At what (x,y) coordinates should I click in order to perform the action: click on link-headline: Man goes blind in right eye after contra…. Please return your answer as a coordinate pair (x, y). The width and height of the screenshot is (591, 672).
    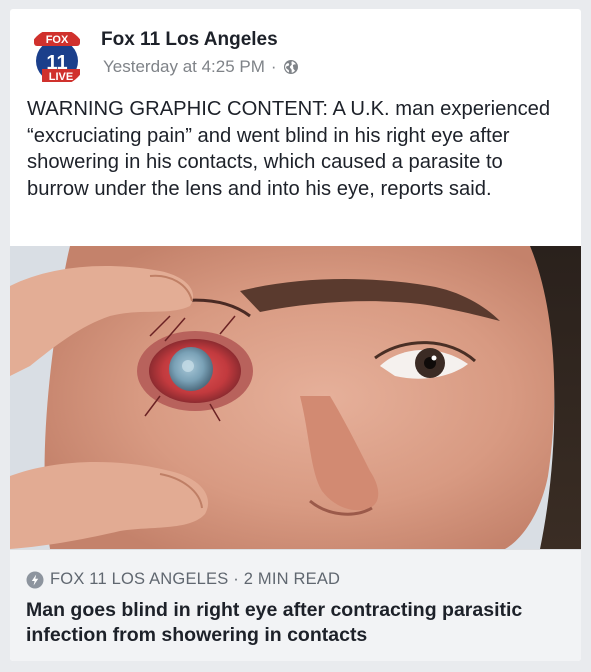
    Looking at the image, I should click on (286, 623).